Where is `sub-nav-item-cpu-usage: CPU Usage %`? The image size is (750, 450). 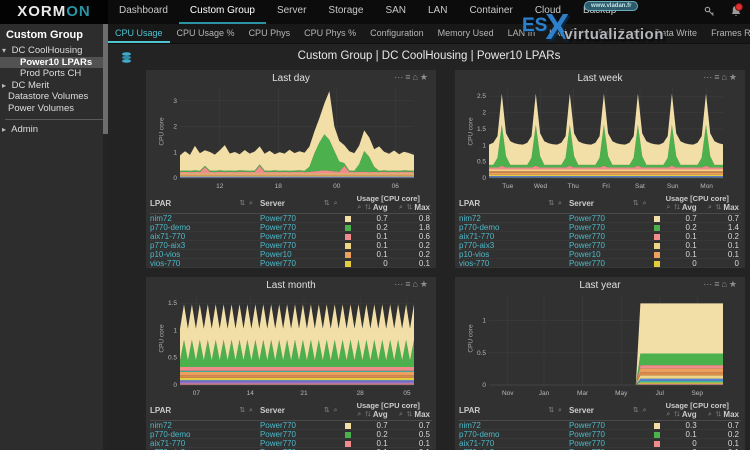 sub-nav-item-cpu-usage: CPU Usage % is located at coordinates (206, 33).